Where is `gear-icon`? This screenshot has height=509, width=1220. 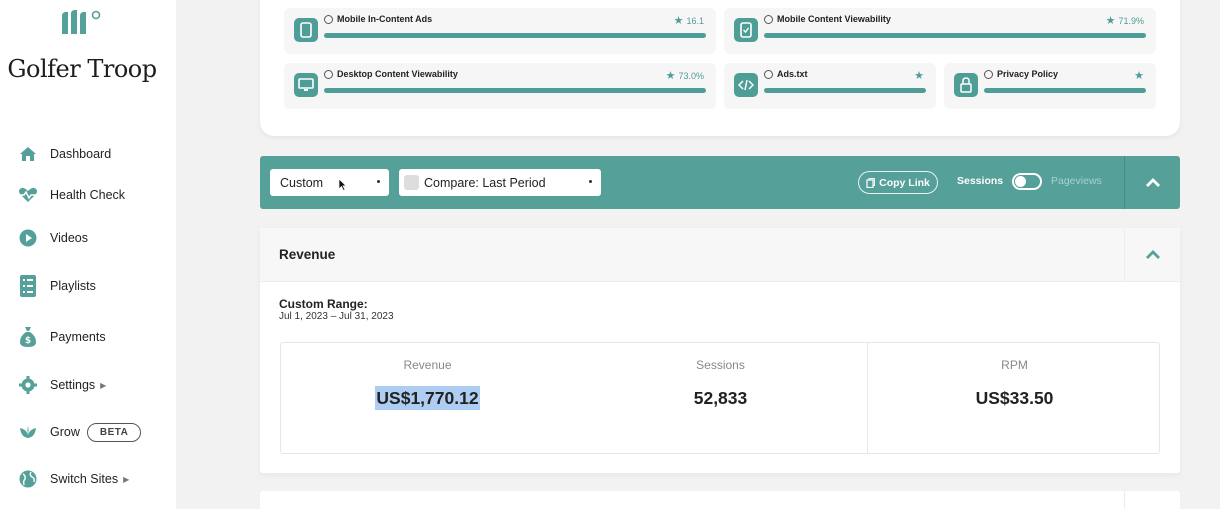
gear-icon is located at coordinates (28, 385).